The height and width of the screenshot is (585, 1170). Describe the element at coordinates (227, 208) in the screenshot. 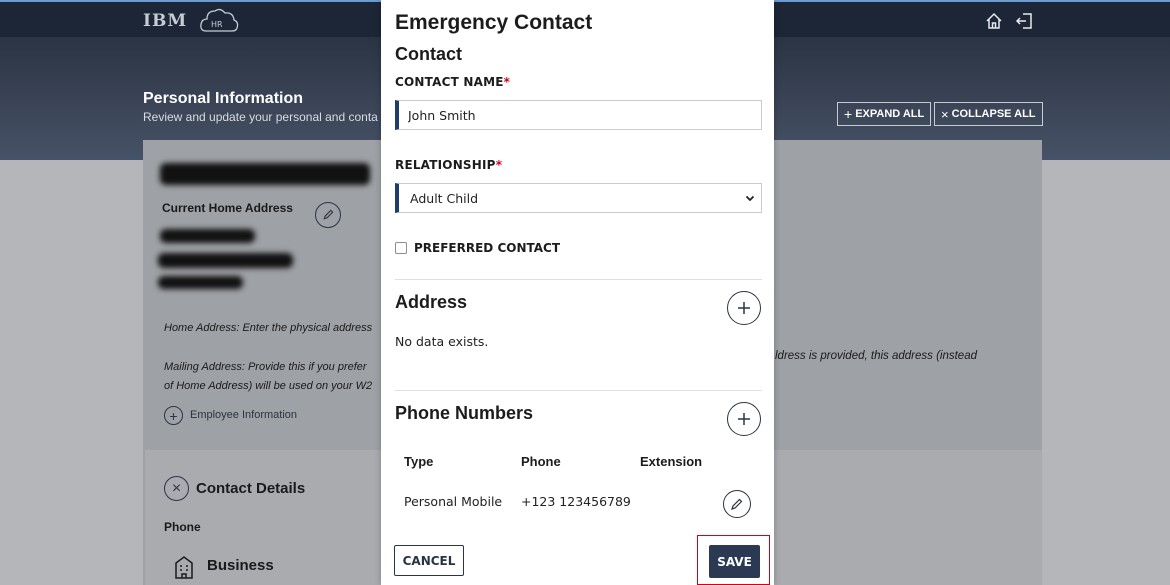

I see `current-home-address-label: Current Home Address` at that location.